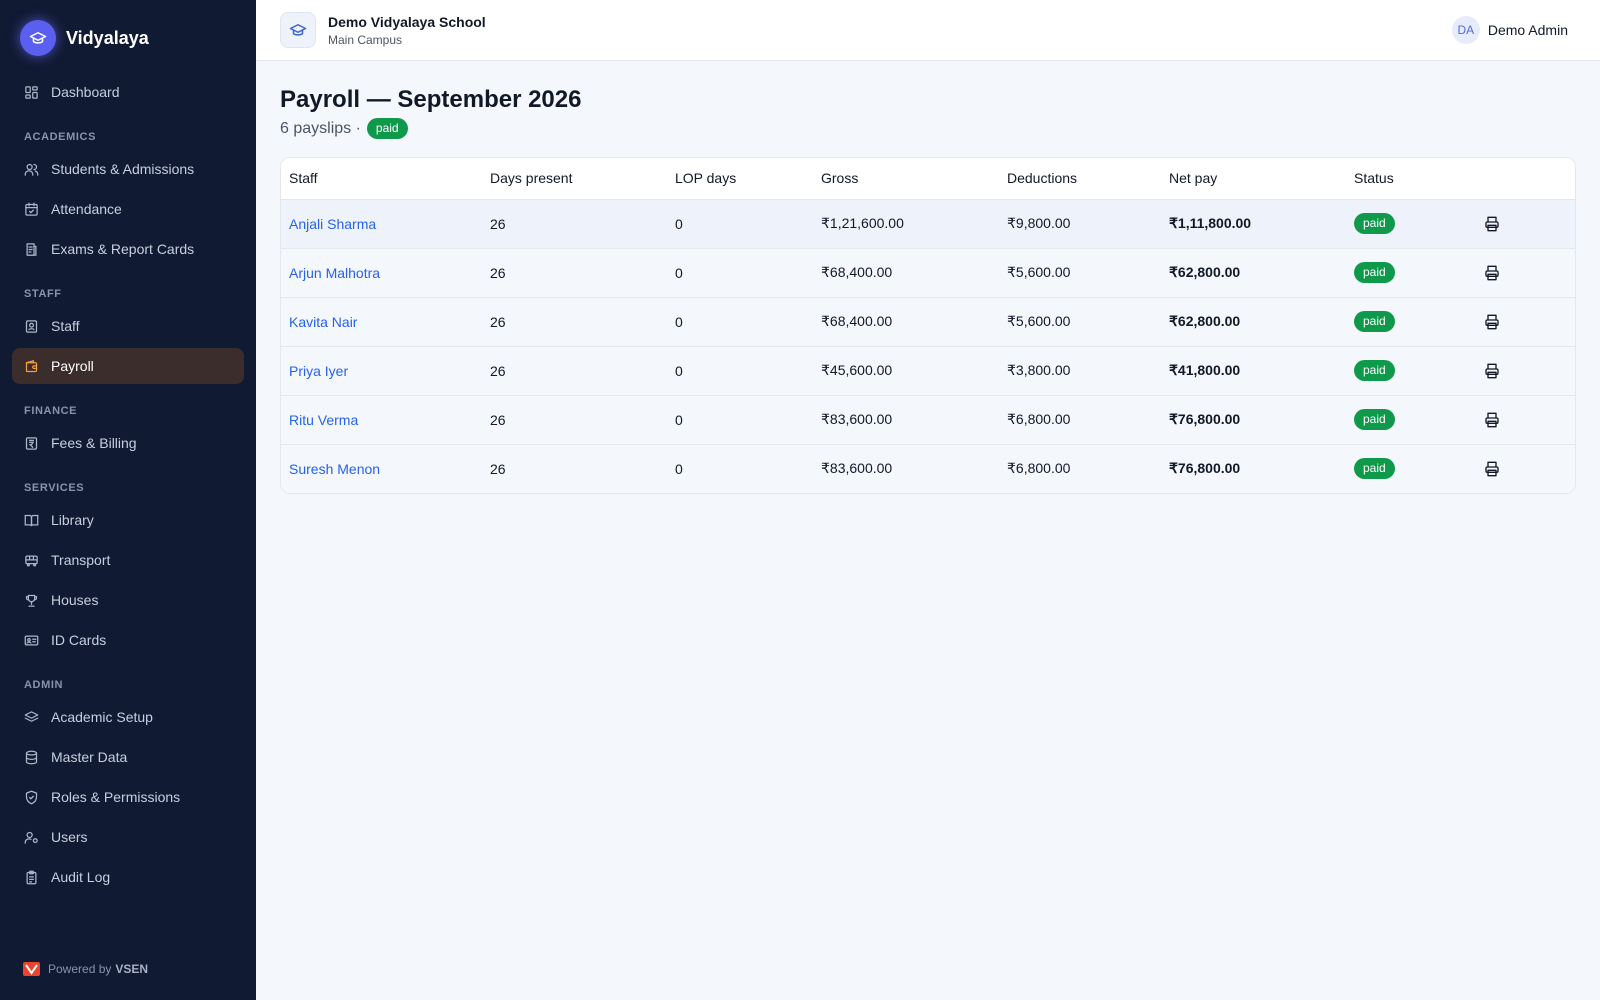  Describe the element at coordinates (81, 560) in the screenshot. I see `sidebar-item-label: Transport` at that location.